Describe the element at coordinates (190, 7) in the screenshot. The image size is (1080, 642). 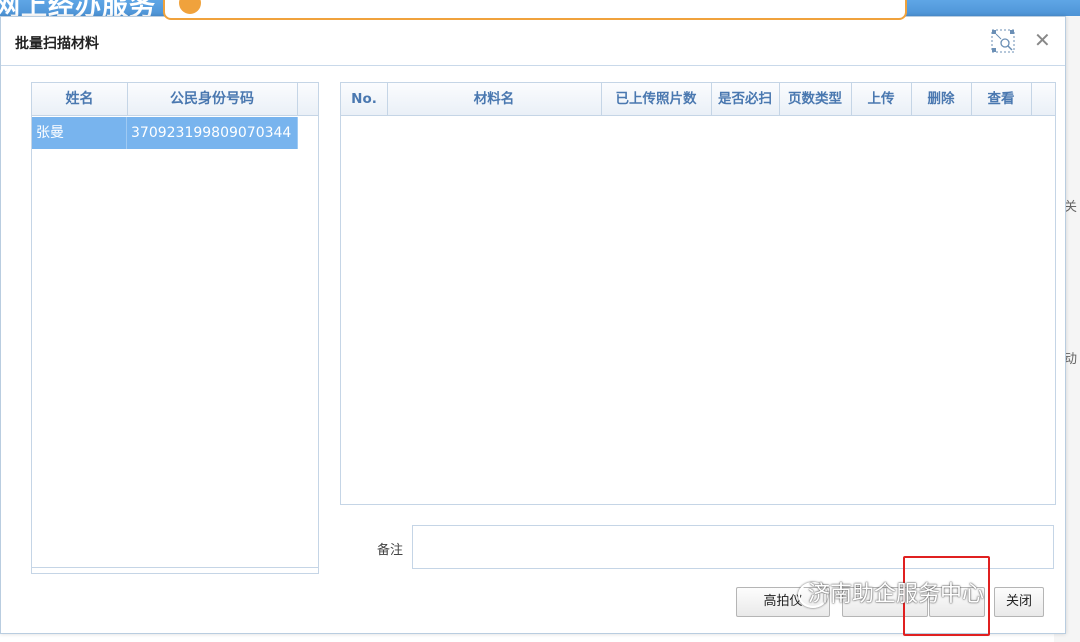
I see `warning-icon` at that location.